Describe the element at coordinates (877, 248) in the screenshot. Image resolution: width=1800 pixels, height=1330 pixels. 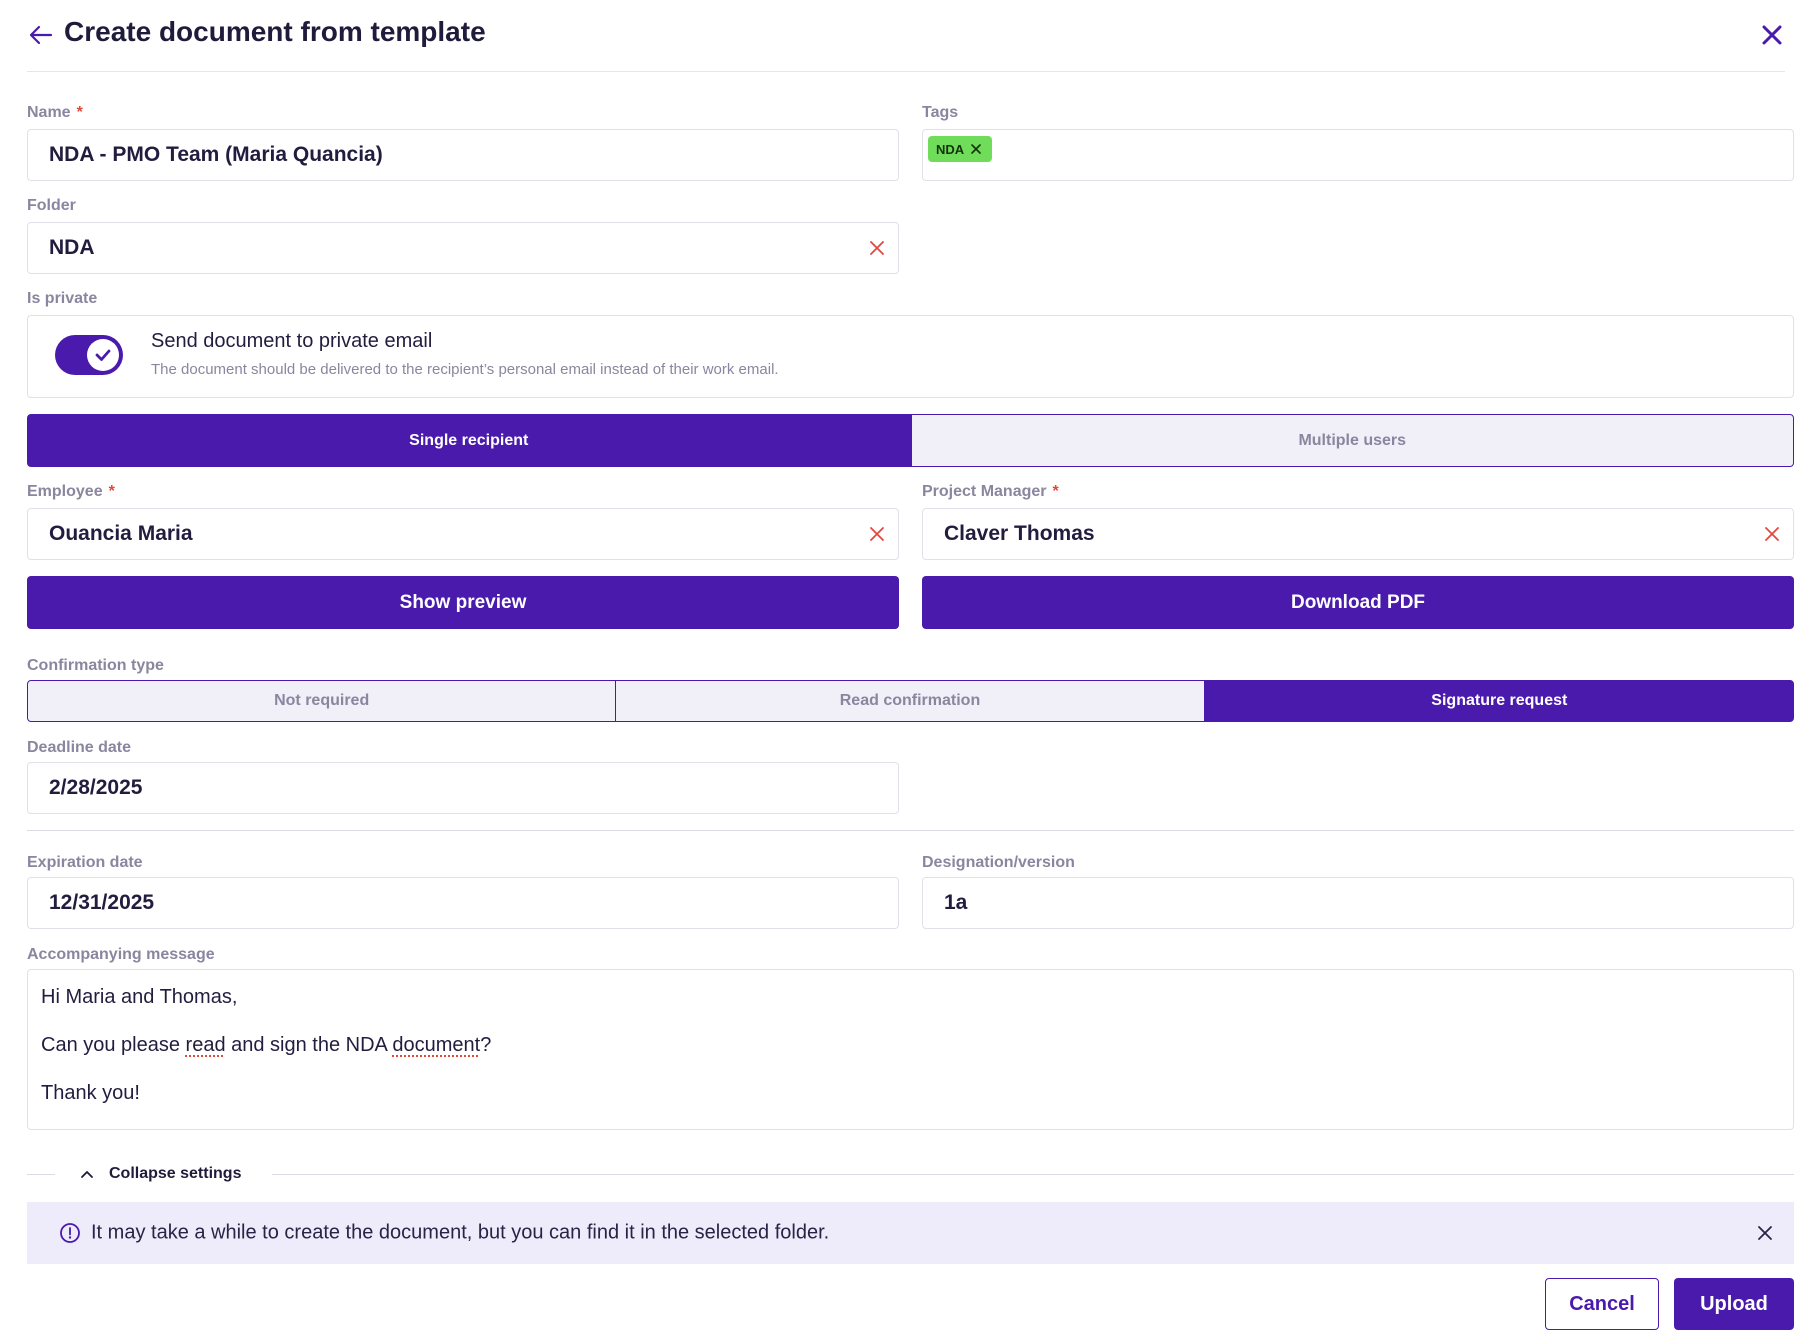
I see `clear-folder-icon` at that location.